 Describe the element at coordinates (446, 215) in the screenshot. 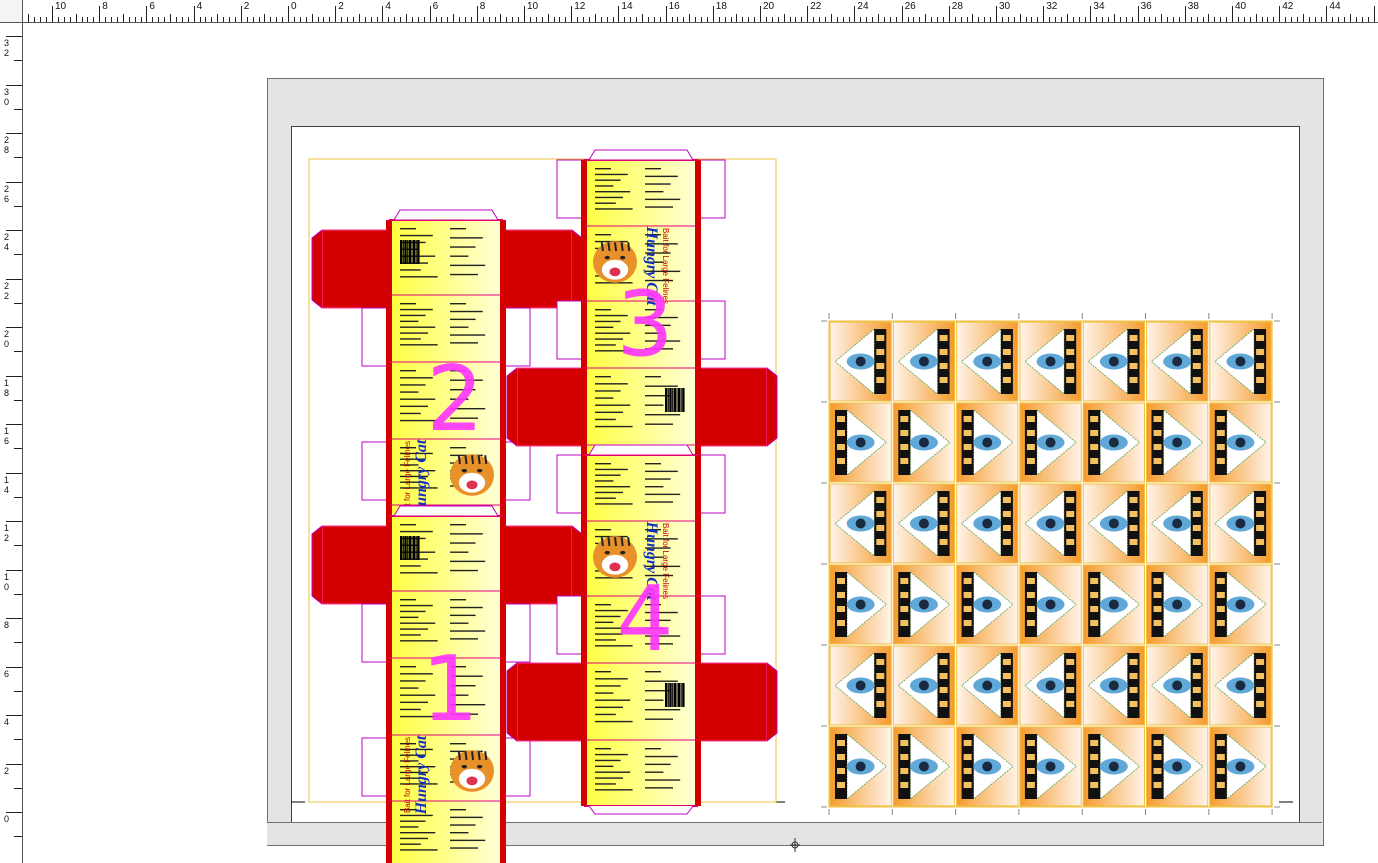

I see `top-tuck-flap` at that location.